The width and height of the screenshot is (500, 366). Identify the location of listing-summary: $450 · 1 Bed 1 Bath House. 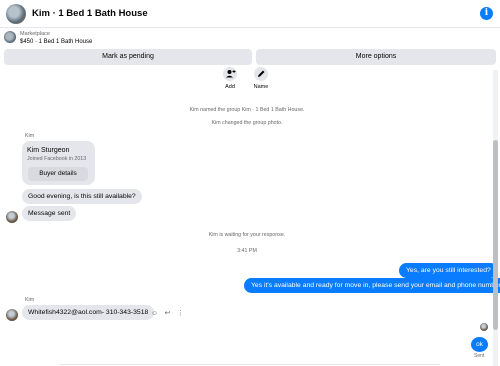
(56, 42).